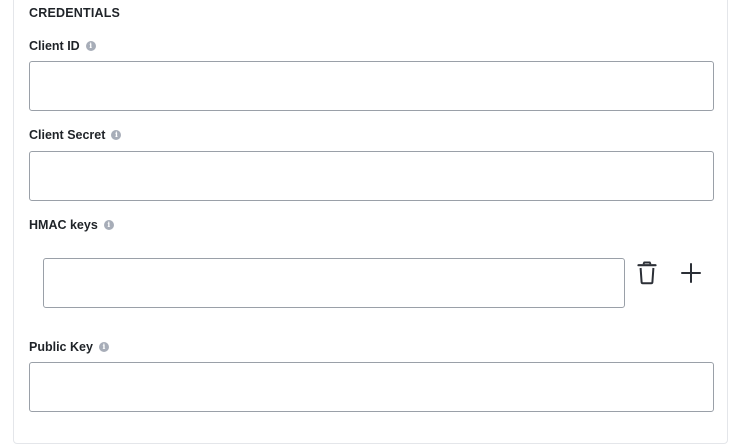  I want to click on public-key-input, so click(371, 387).